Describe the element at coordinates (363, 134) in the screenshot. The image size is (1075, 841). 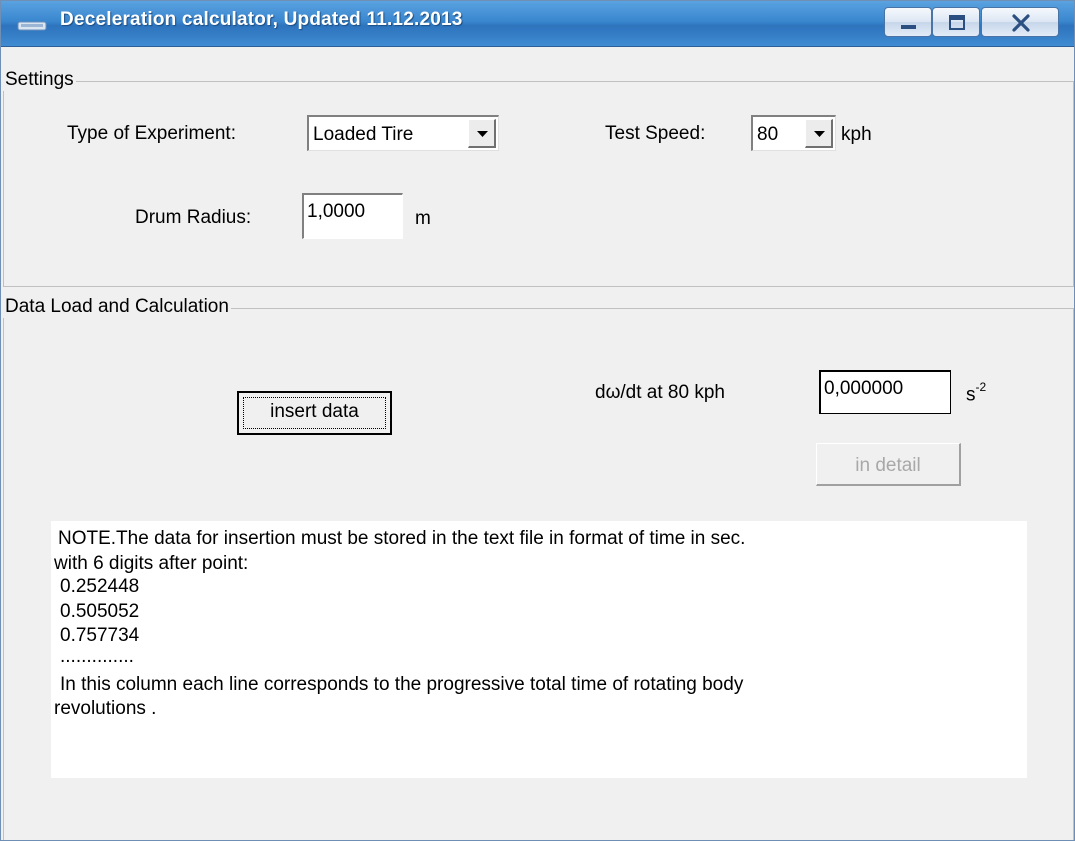
I see `experiment-select-value: Loaded Tire` at that location.